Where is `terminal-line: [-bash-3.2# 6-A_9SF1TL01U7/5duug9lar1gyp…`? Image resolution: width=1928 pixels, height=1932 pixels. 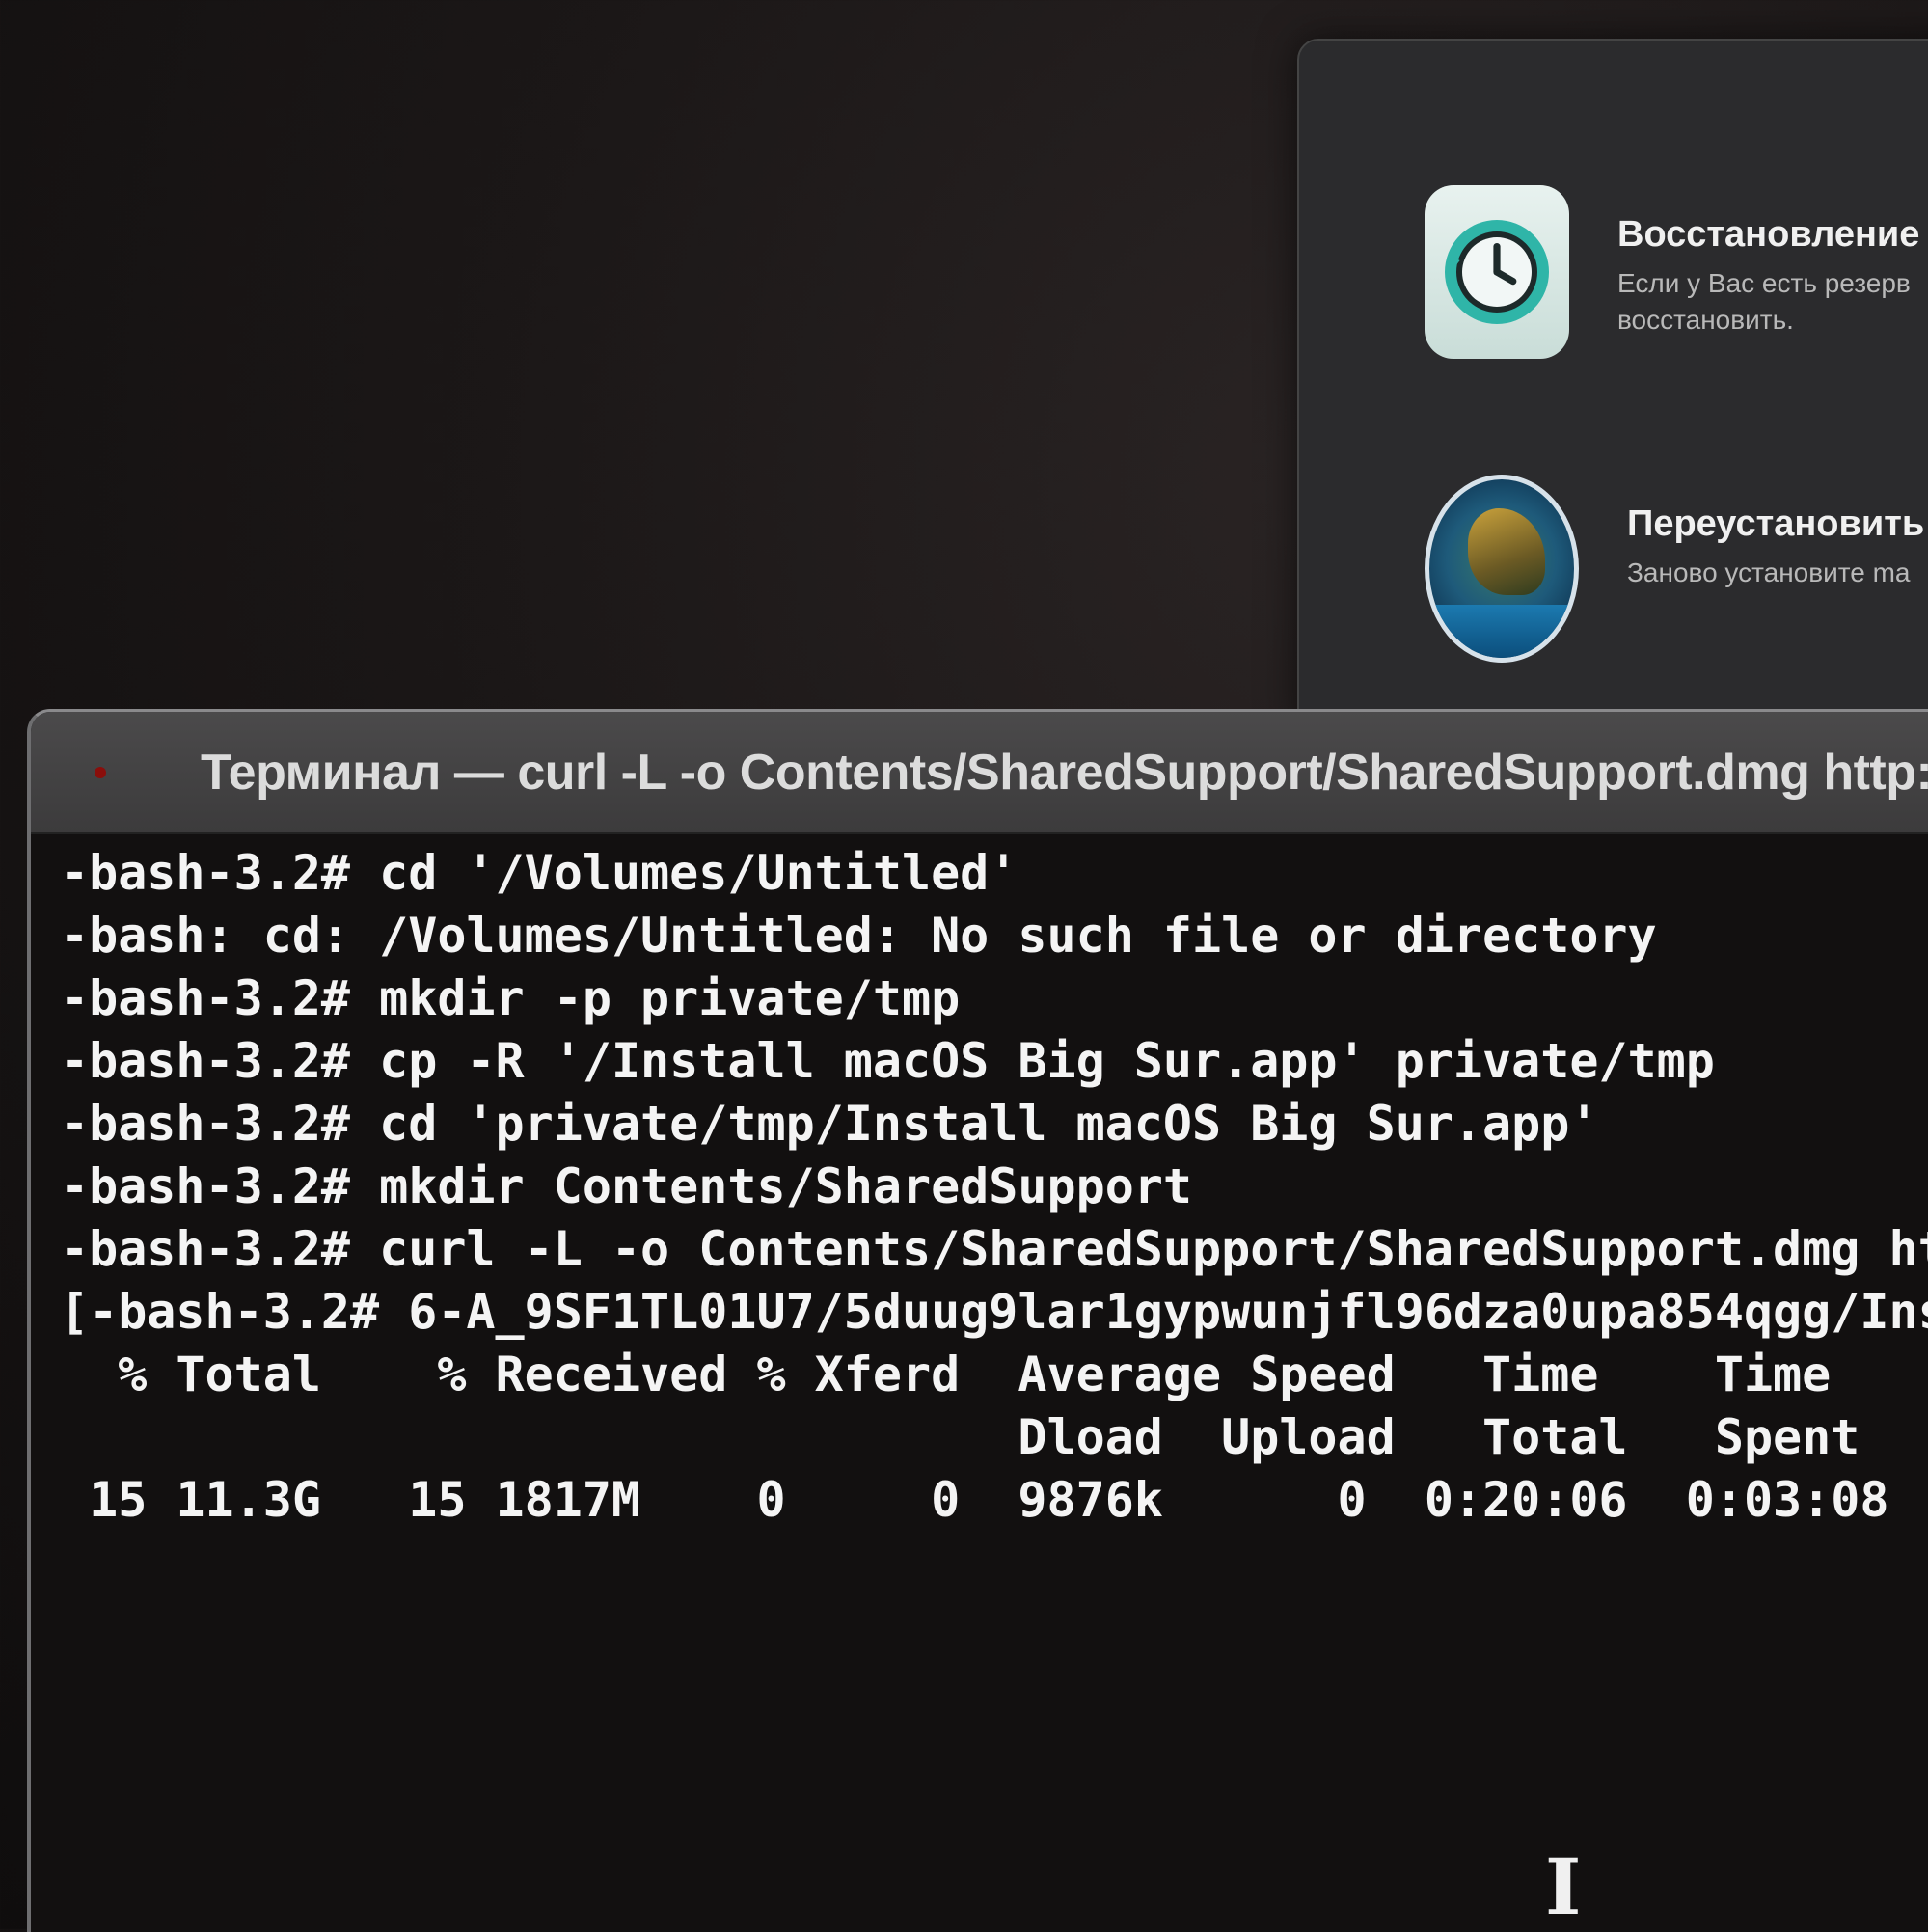
terminal-line: [-bash-3.2# 6-A_9SF1TL01U7/5duug9lar1gyp… is located at coordinates (994, 1312).